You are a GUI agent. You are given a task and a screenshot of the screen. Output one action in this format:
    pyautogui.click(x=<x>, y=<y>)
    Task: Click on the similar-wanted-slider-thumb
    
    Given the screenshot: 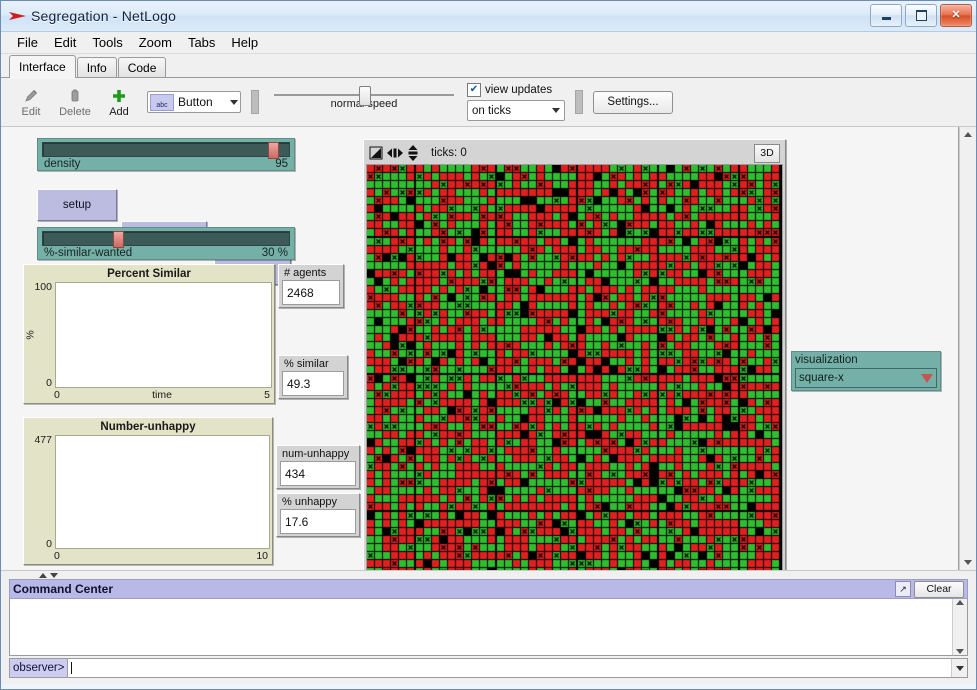 What is the action you would take?
    pyautogui.click(x=118, y=239)
    